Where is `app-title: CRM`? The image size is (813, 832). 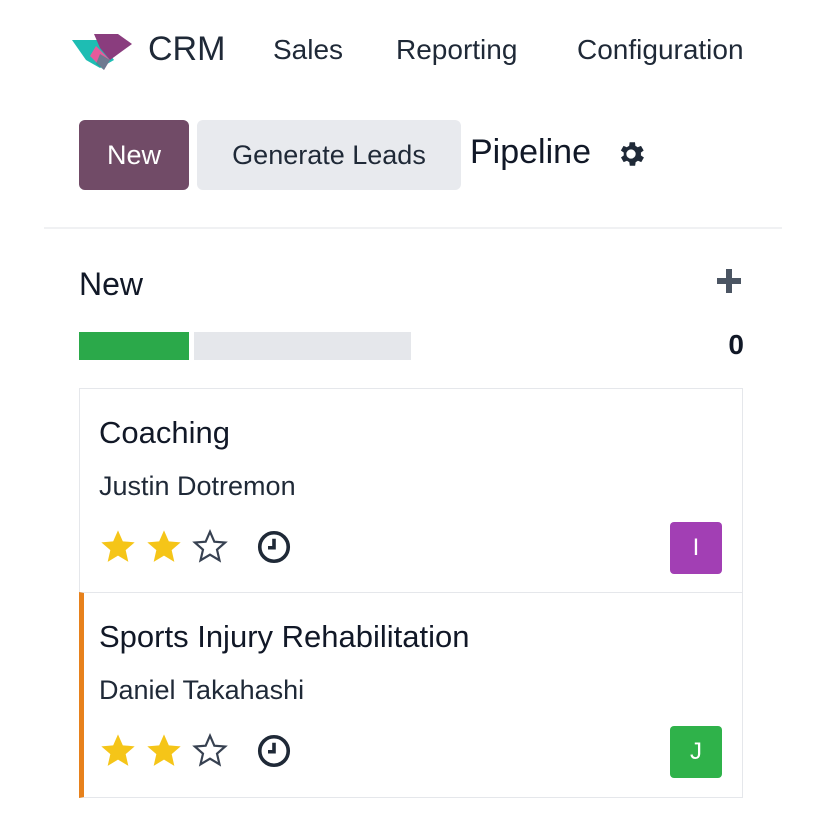 app-title: CRM is located at coordinates (186, 49).